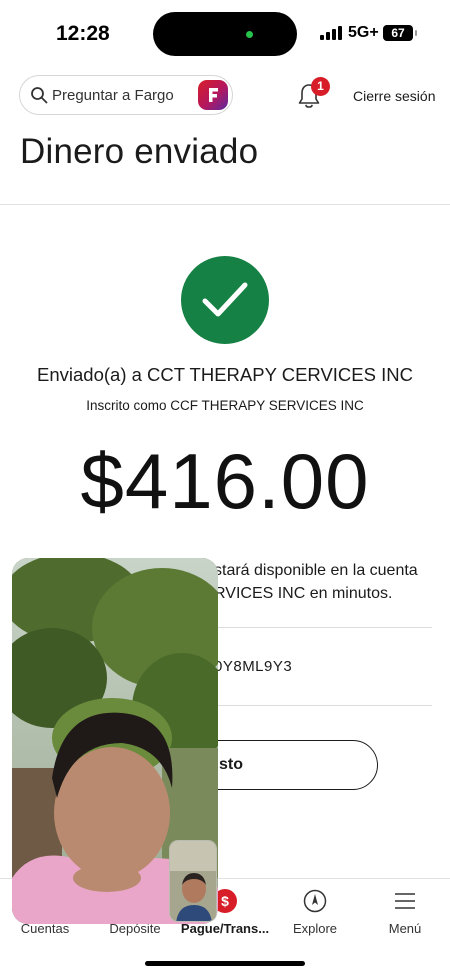 The width and height of the screenshot is (450, 976). I want to click on dynamic-island, so click(225, 34).